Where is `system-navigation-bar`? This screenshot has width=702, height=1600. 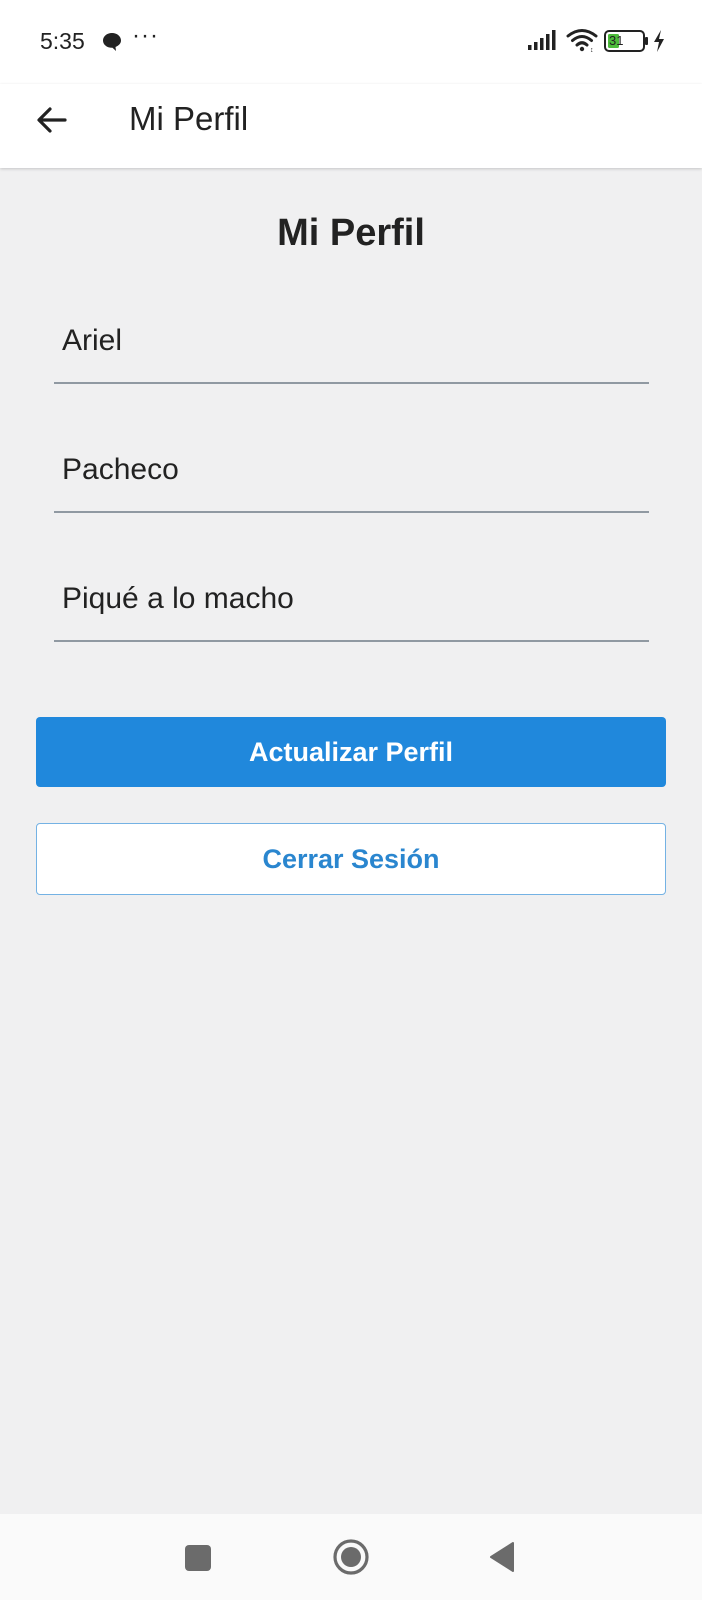
system-navigation-bar is located at coordinates (351, 1557).